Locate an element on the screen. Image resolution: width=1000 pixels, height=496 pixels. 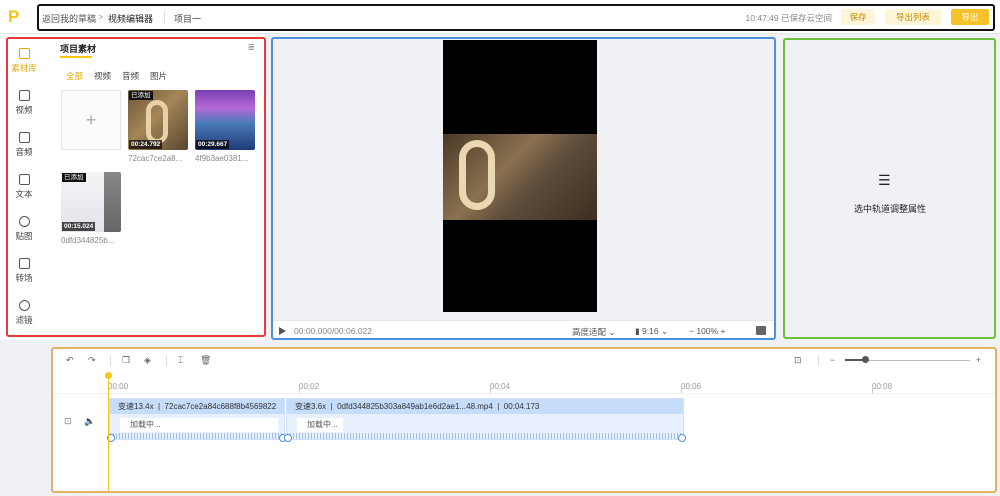
app-logo: P is located at coordinates (14, 16).